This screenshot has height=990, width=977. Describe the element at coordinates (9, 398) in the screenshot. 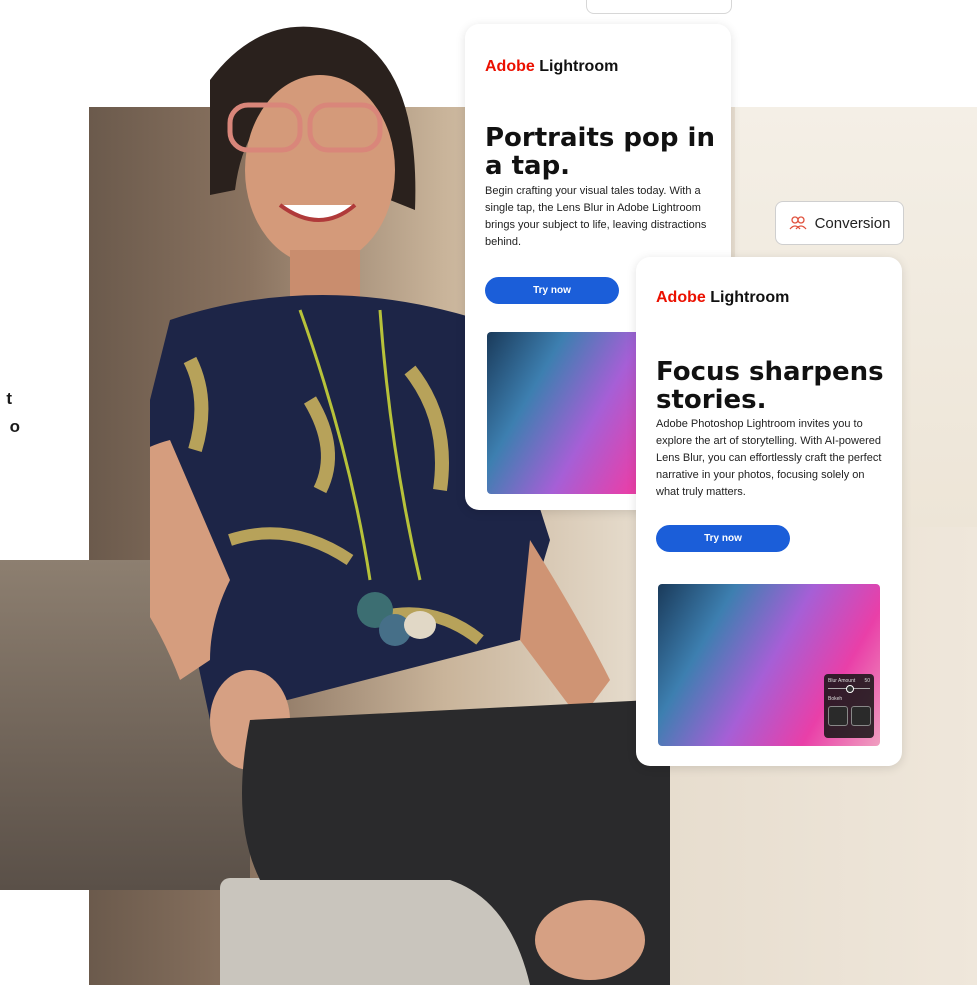

I see `left-text-line1: t` at that location.